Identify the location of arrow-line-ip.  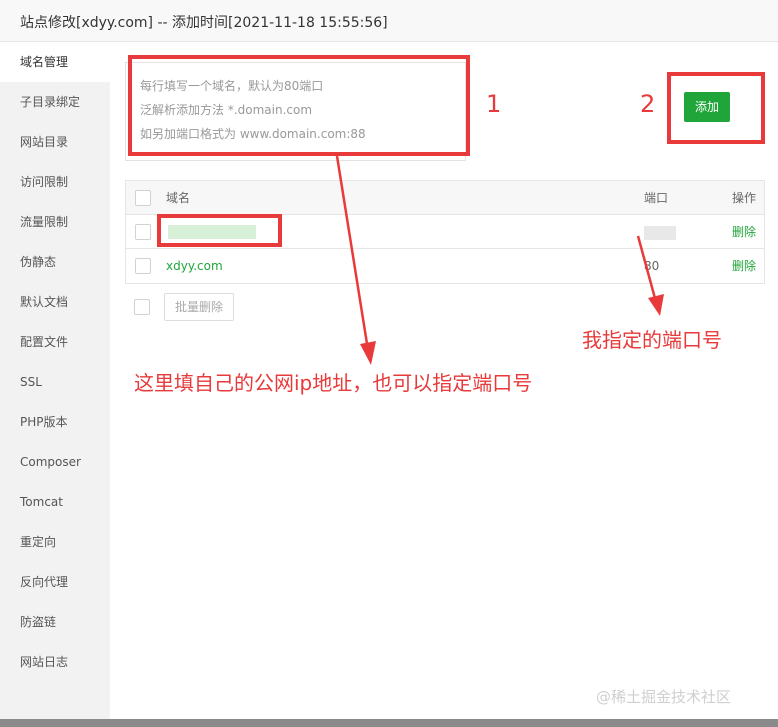
(352, 253).